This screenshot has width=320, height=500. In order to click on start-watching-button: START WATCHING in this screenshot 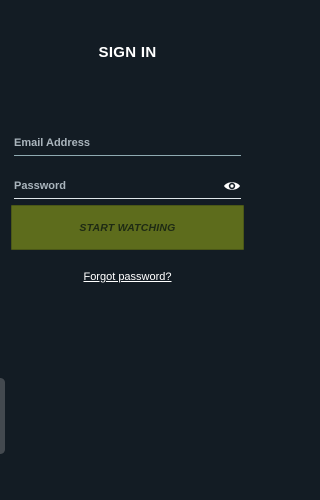, I will do `click(127, 227)`.